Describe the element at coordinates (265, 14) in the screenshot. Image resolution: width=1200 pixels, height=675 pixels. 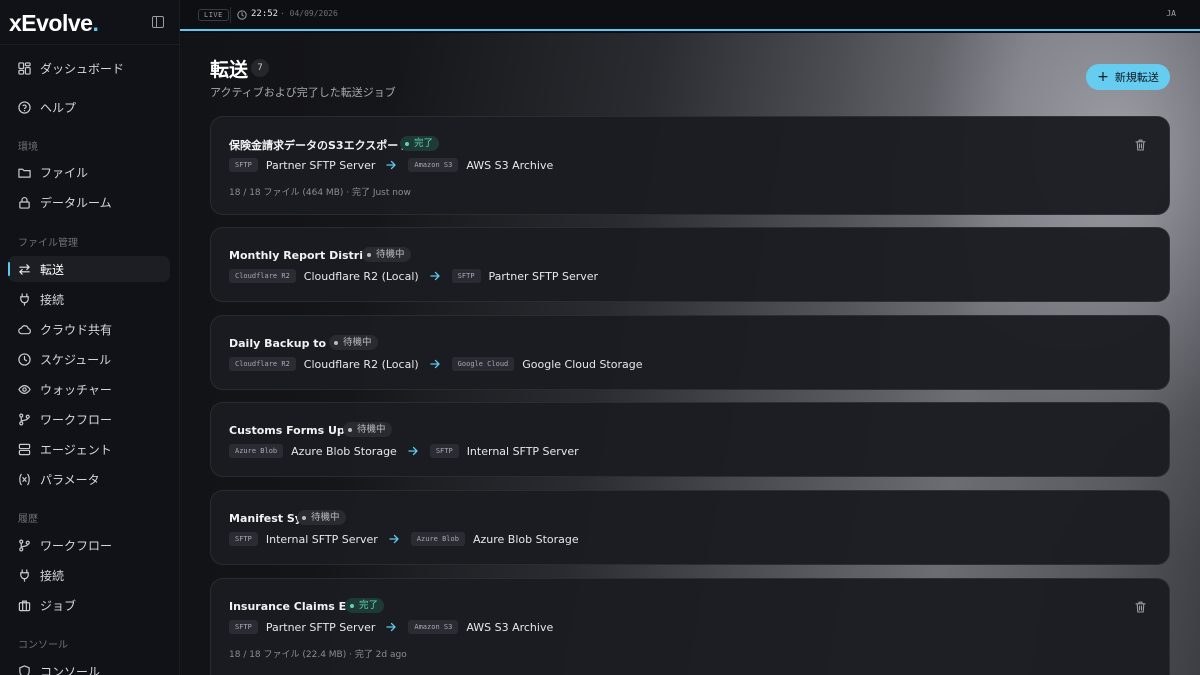
I see `current-time: 22:52` at that location.